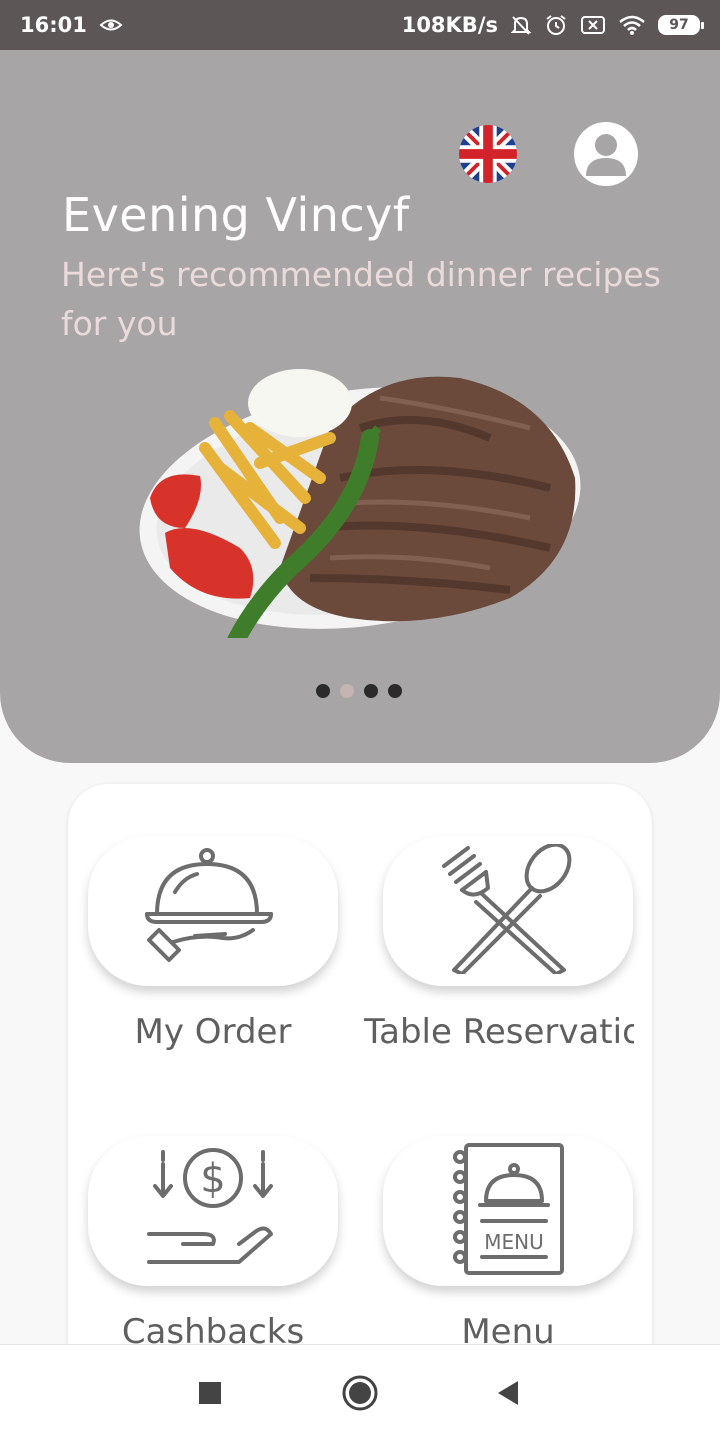 This screenshot has height=1441, width=720. I want to click on carousel-indicator, so click(359, 691).